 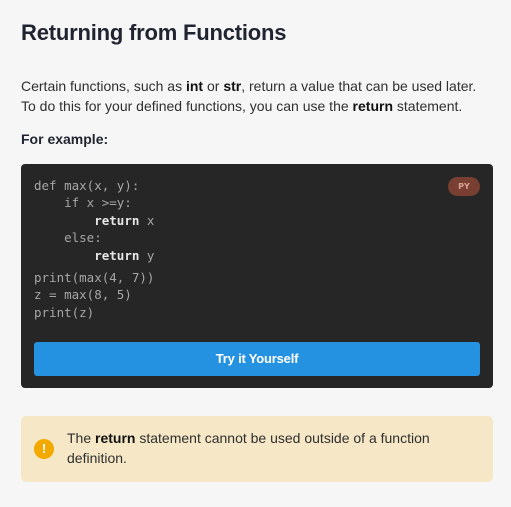 I want to click on note-keyword-return: return, so click(x=115, y=438).